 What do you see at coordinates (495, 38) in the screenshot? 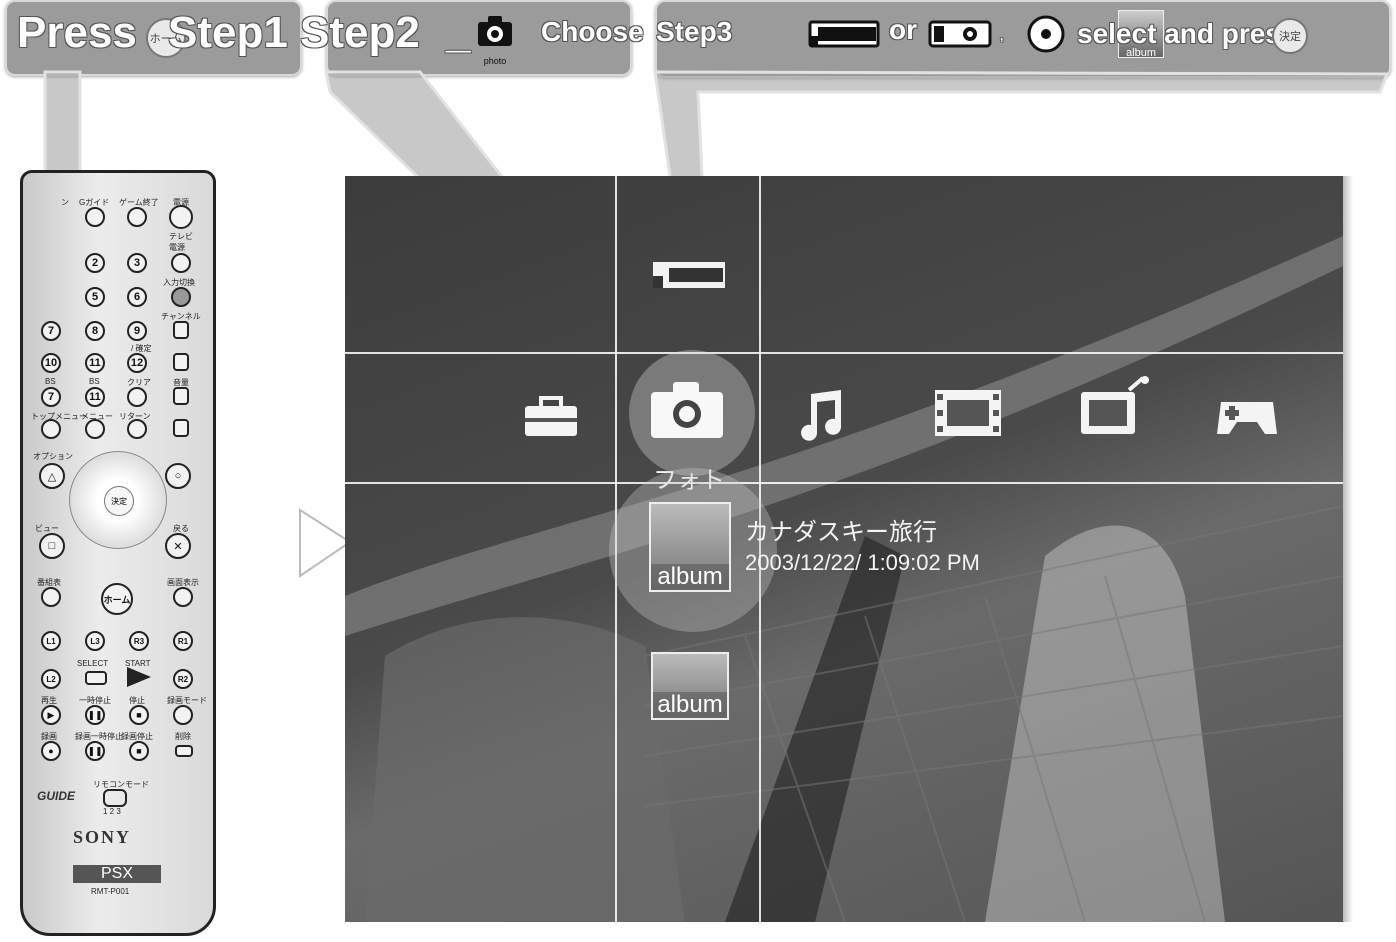
I see `photo-icon: photo` at bounding box center [495, 38].